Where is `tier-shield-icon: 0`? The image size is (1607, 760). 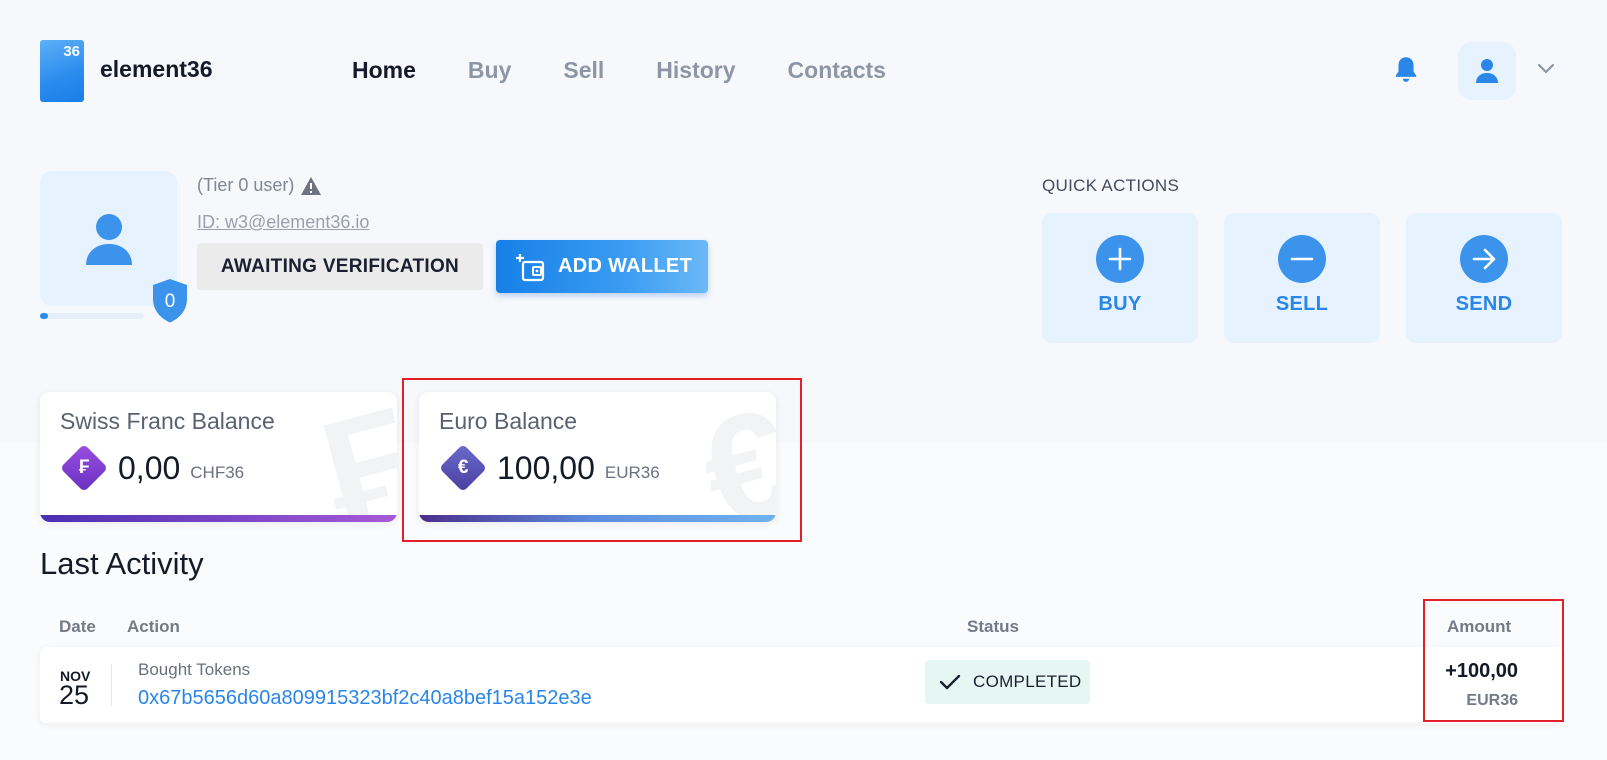 tier-shield-icon: 0 is located at coordinates (170, 301).